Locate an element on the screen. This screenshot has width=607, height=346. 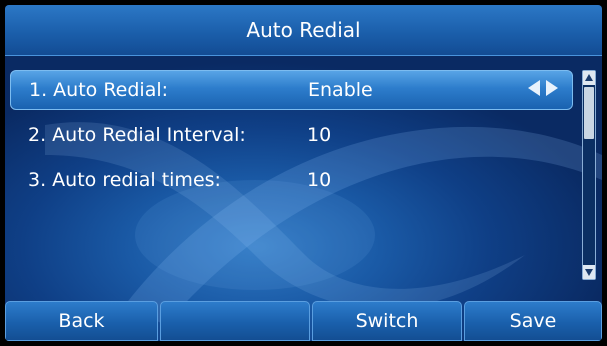
left-arrow-icon is located at coordinates (534, 88).